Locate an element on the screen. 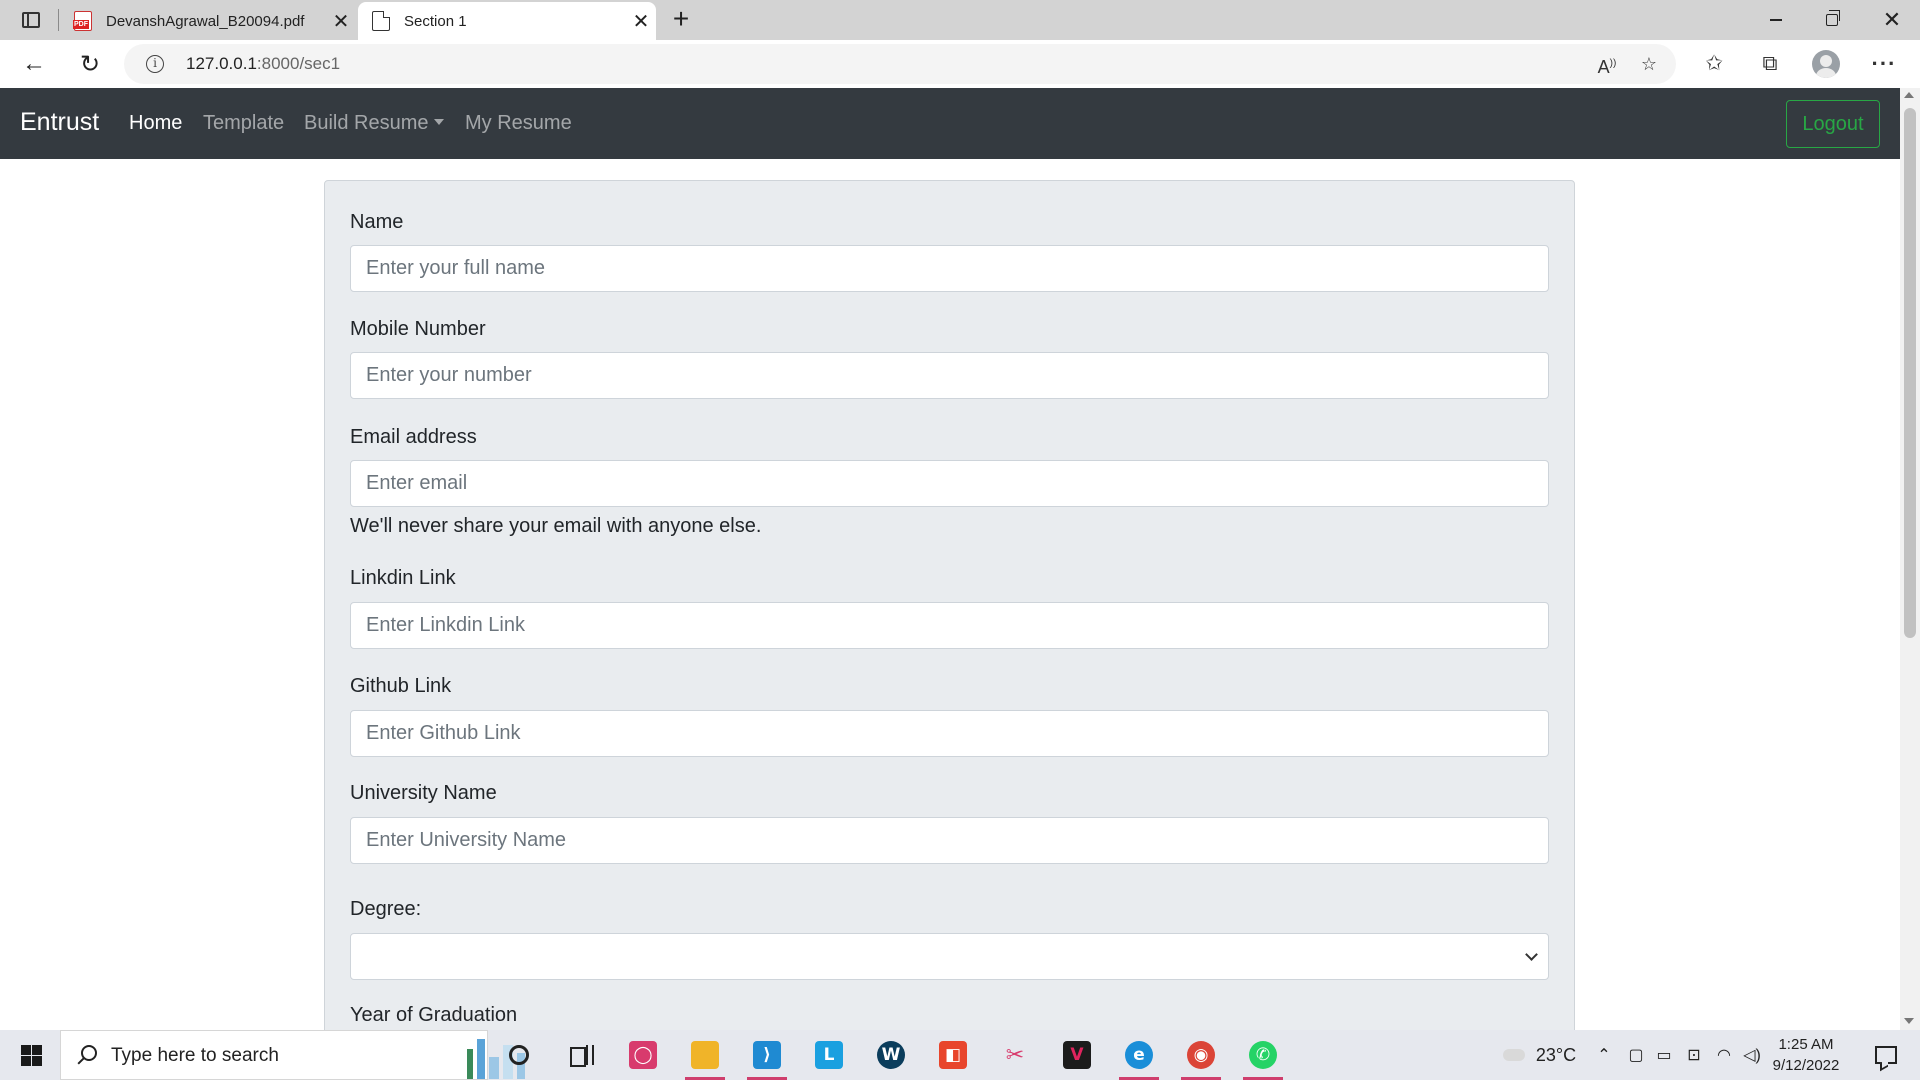 This screenshot has height=1080, width=1920. browser-toolbar: ← ↻ i 127.0.0.1:8000/sec1 A)) ☆ ✩ ⧉ ··· is located at coordinates (960, 64).